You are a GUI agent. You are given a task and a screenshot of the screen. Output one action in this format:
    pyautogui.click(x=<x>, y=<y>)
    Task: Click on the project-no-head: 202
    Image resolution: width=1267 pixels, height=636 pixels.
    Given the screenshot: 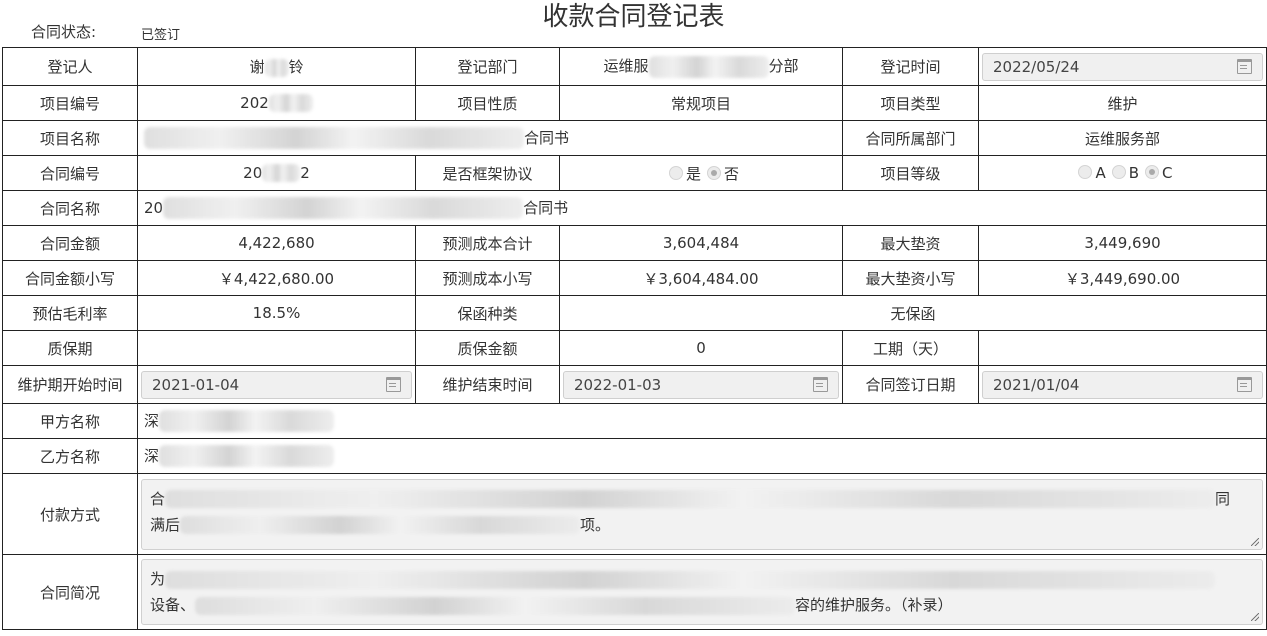 What is the action you would take?
    pyautogui.click(x=254, y=102)
    